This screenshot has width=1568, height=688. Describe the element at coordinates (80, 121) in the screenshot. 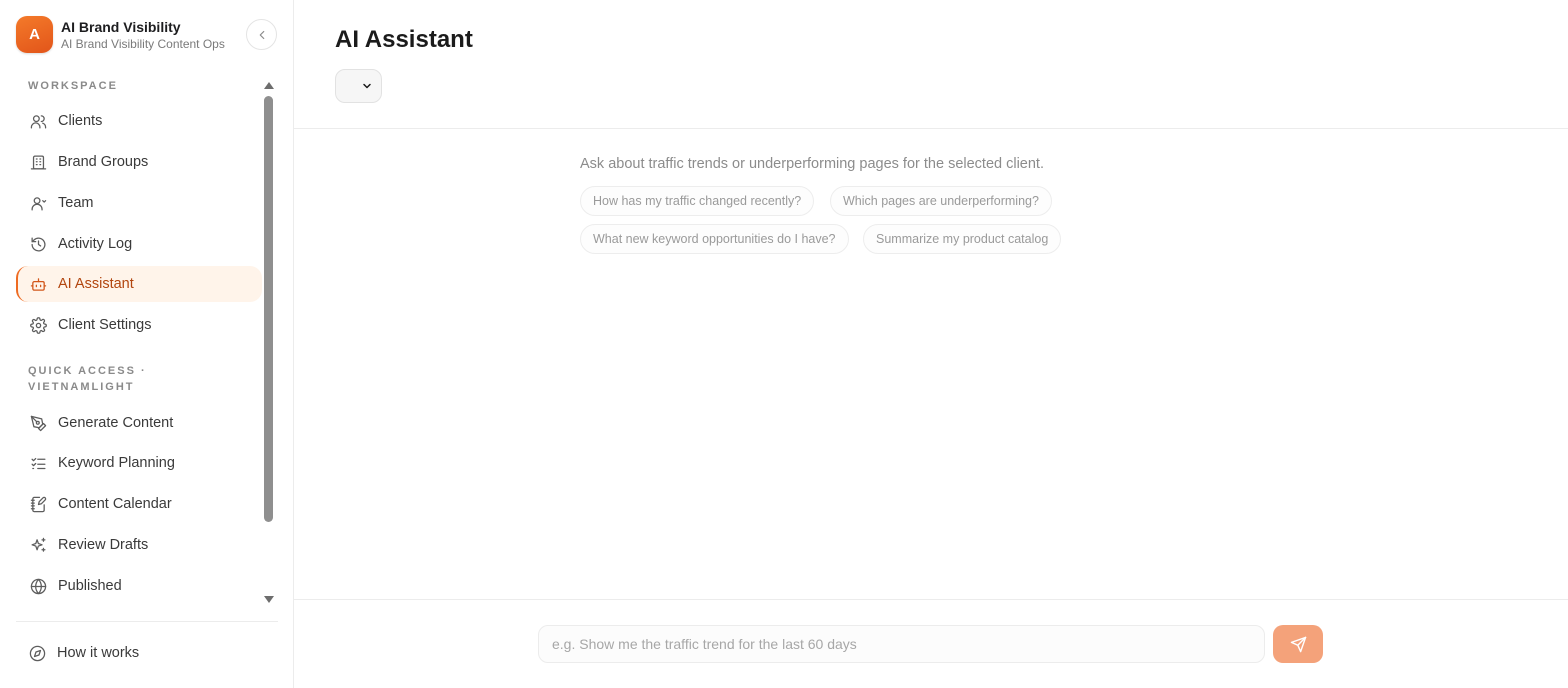

I see `sidebar-item-label: Clients` at that location.